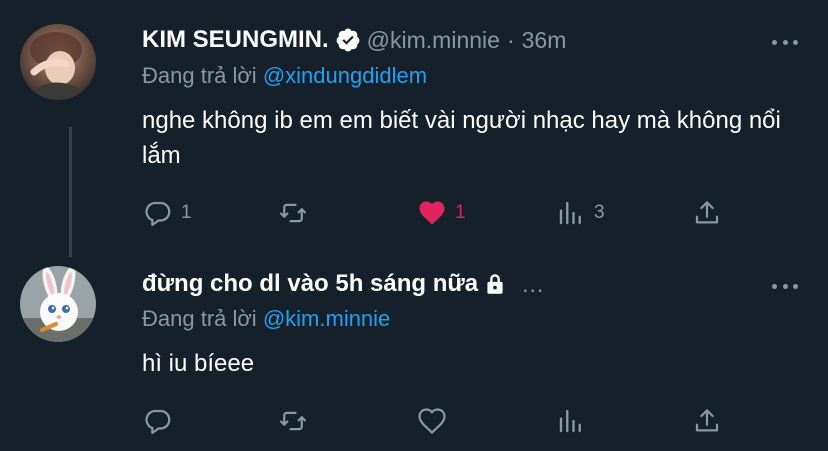 This screenshot has width=828, height=451. I want to click on bunny-avatar-icon, so click(58, 304).